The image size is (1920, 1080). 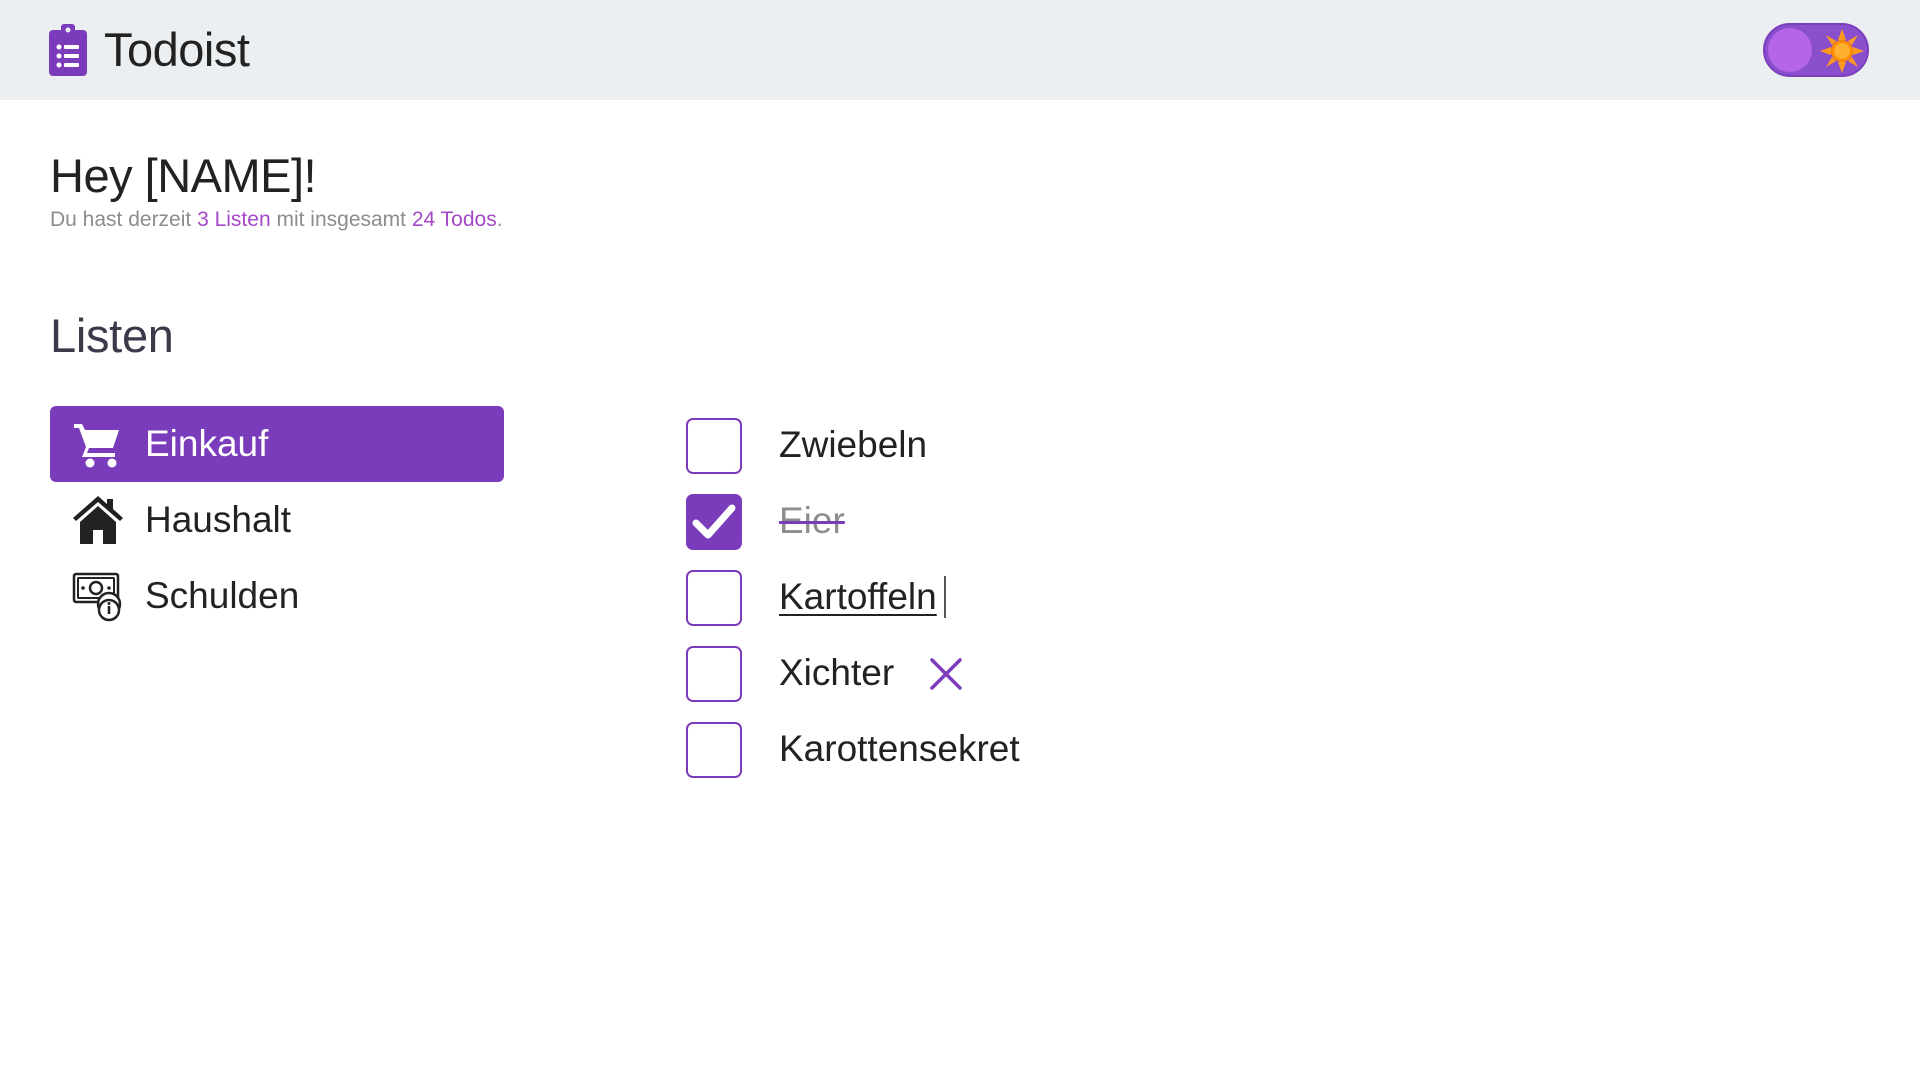 I want to click on text-caret, so click(x=945, y=597).